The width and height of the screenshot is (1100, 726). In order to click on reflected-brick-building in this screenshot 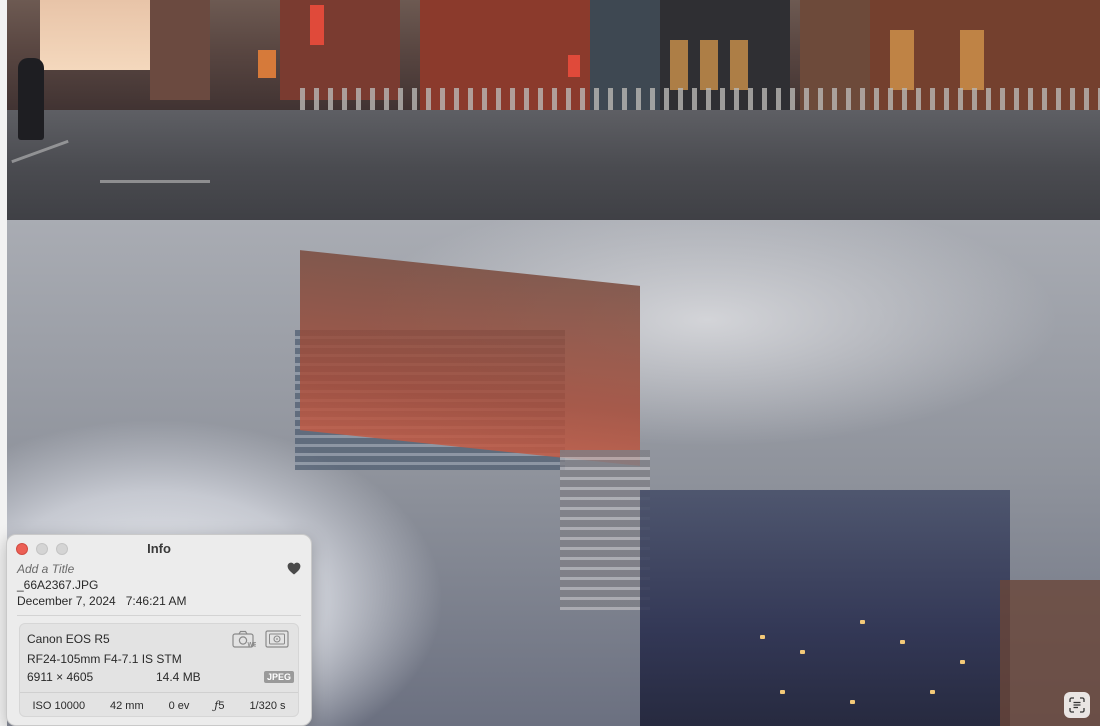, I will do `click(470, 358)`.